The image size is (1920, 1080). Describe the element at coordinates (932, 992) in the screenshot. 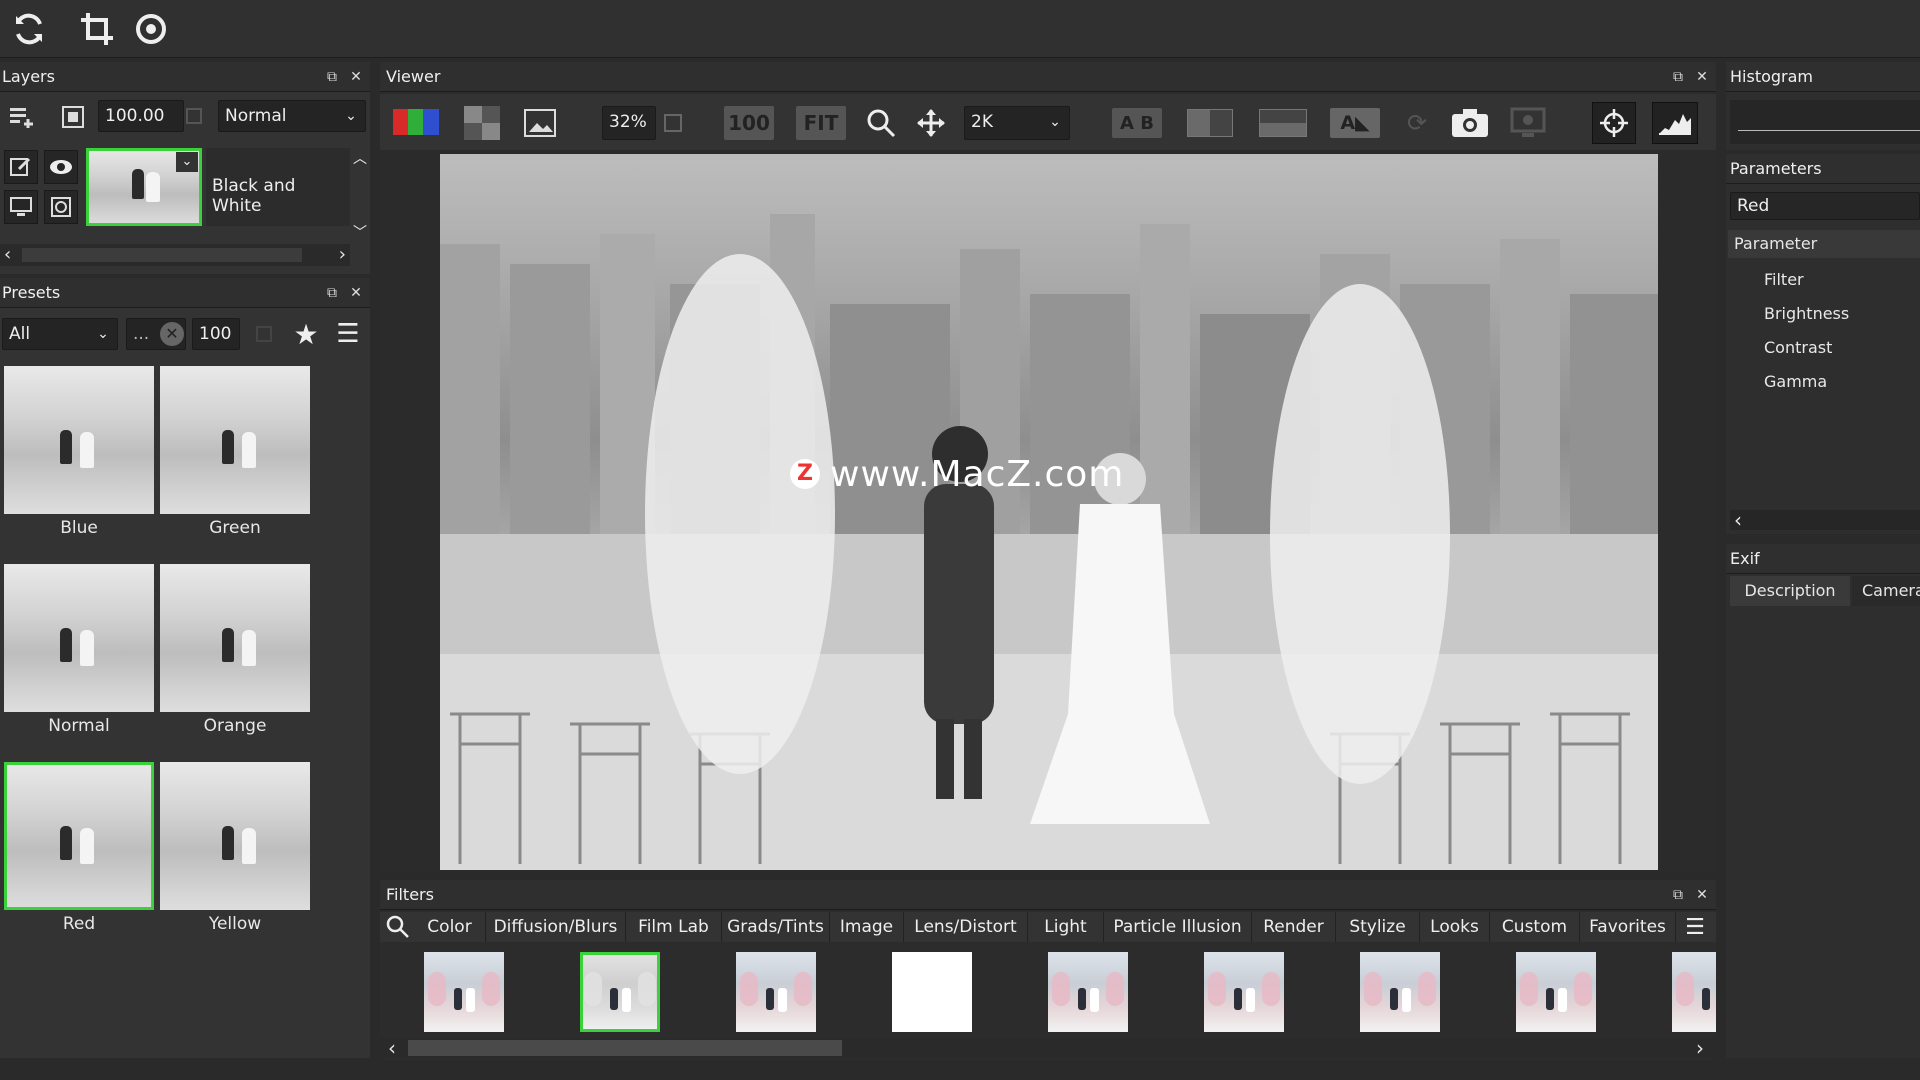

I see `filter-thumb-blank` at that location.